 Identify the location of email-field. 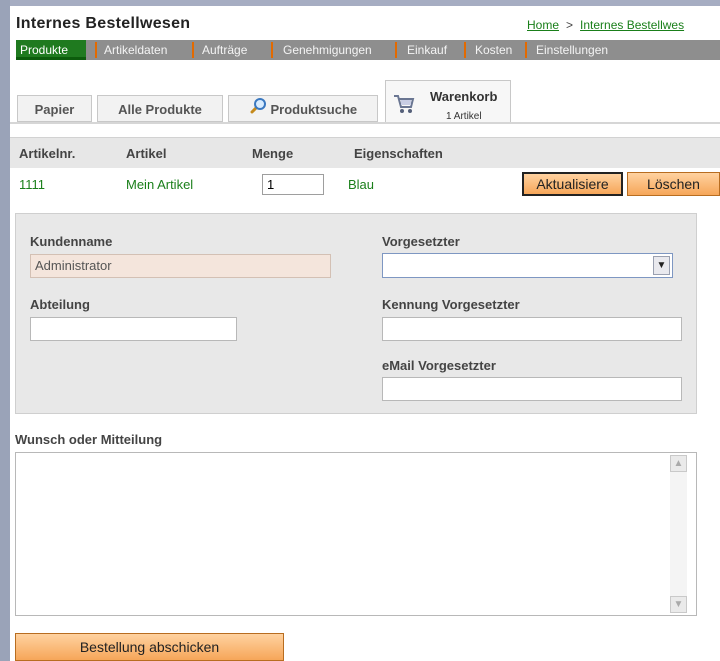
(532, 389).